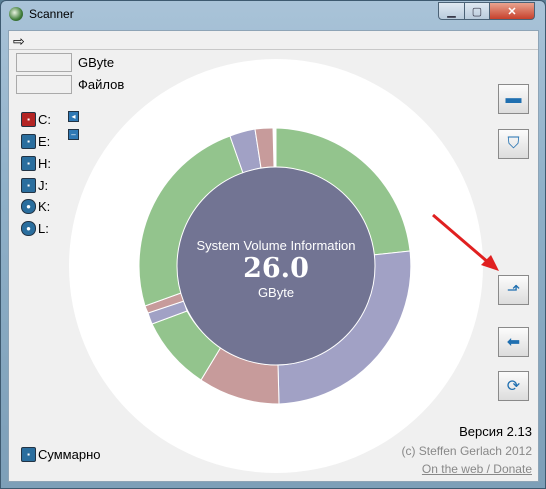 This screenshot has height=489, width=546. What do you see at coordinates (513, 99) in the screenshot?
I see `scan-disk-button: ▬` at bounding box center [513, 99].